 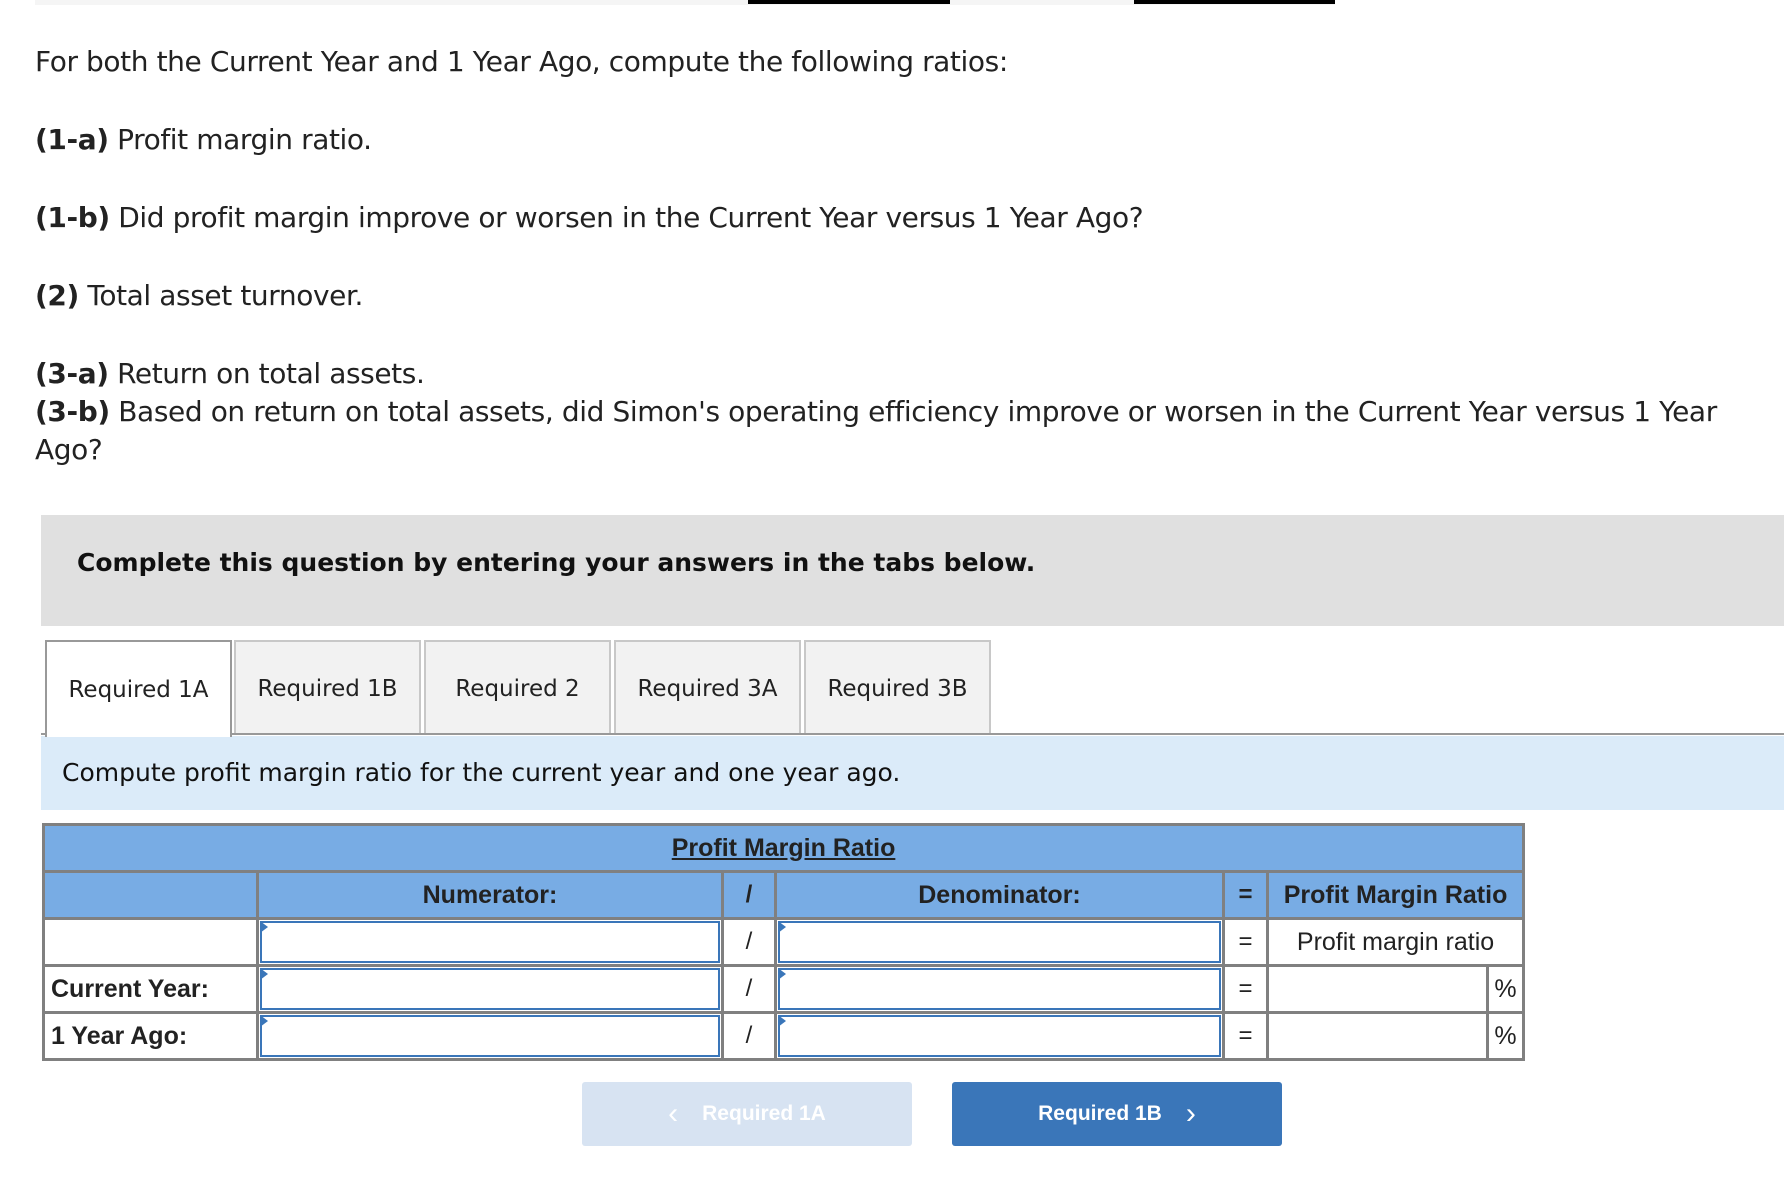 What do you see at coordinates (72, 139) in the screenshot?
I see `part-label: (1-a)` at bounding box center [72, 139].